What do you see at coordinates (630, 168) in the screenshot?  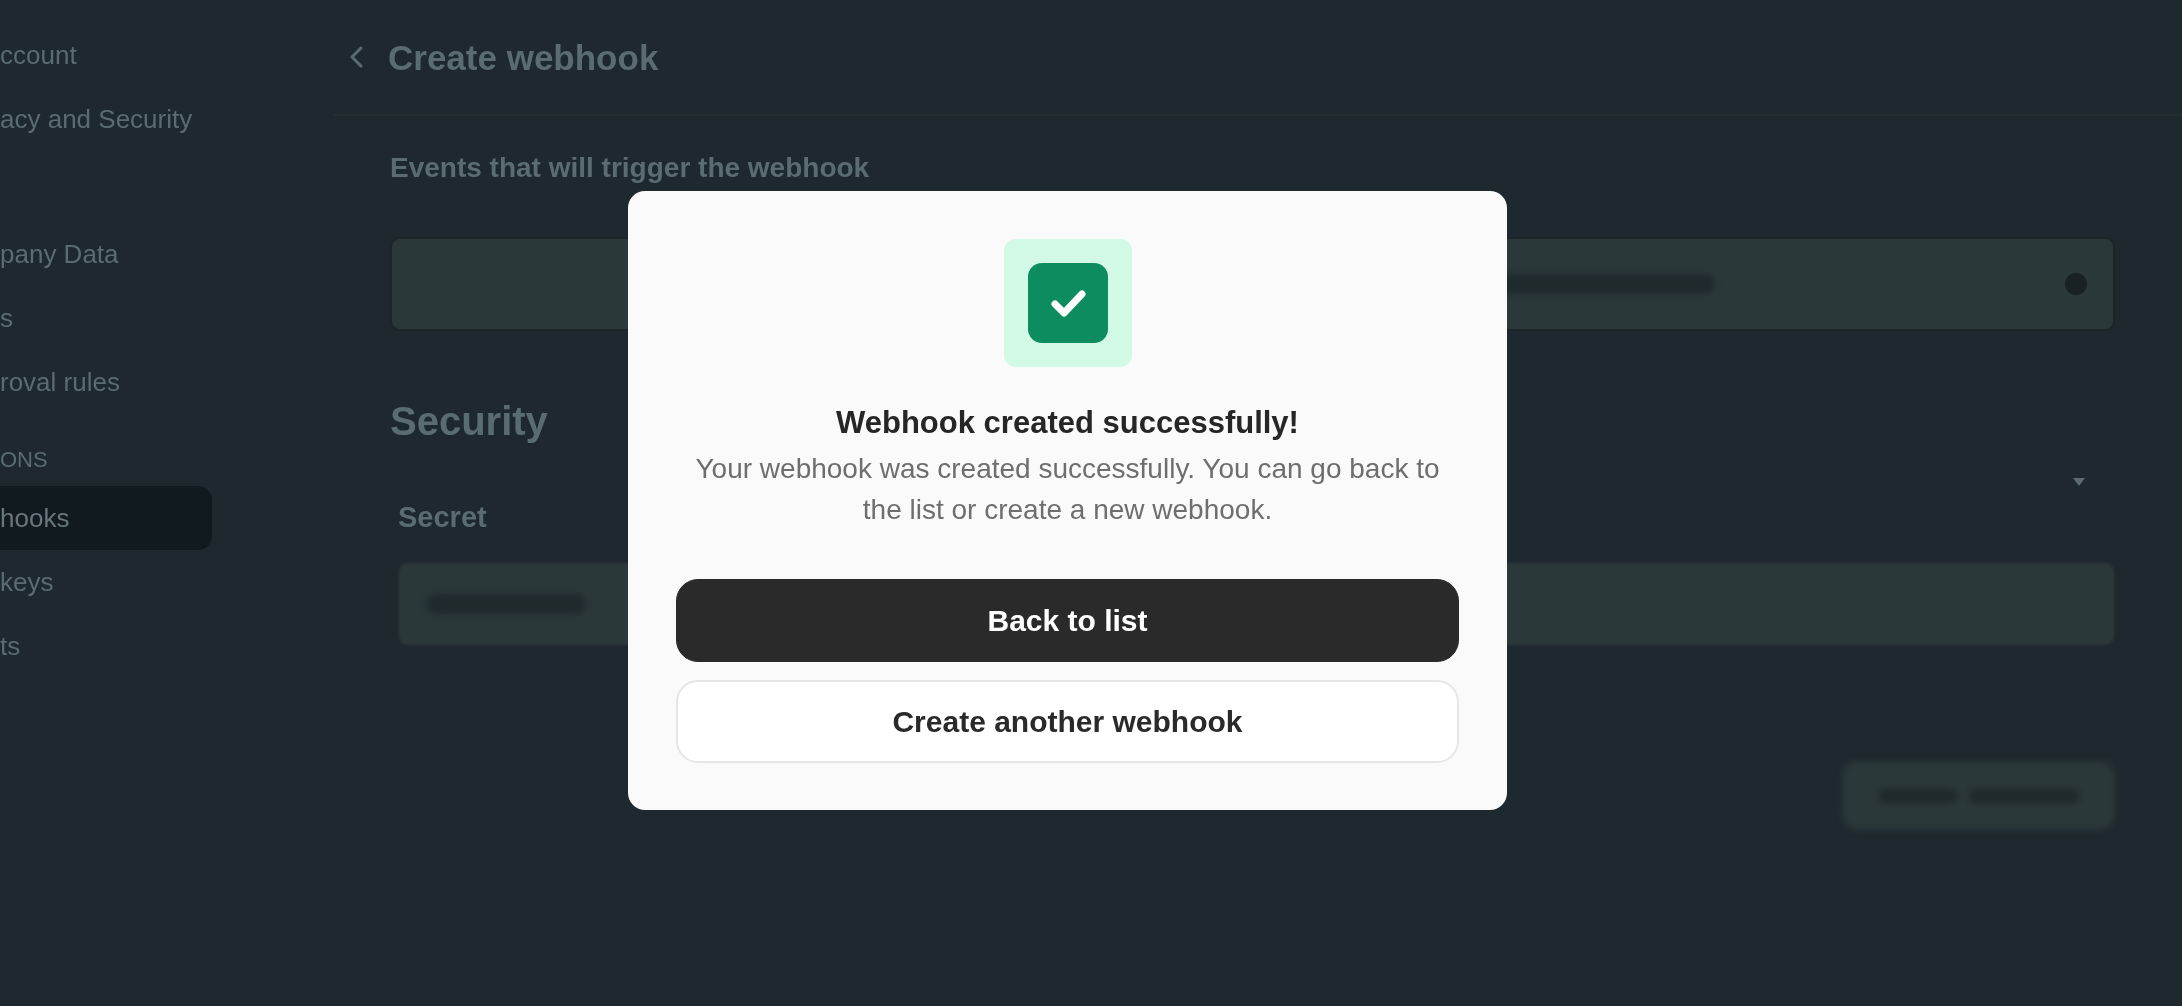 I see `section-heading: Events that will trigger the webhook` at bounding box center [630, 168].